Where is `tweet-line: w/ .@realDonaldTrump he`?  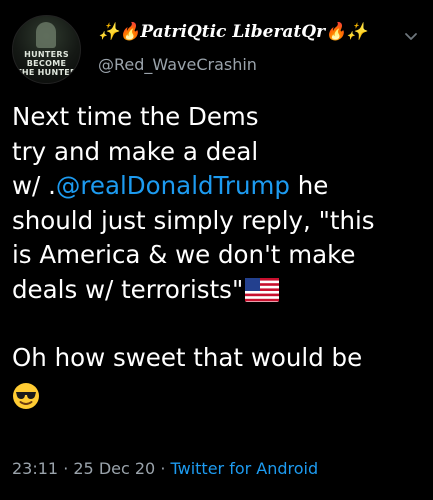 tweet-line: w/ .@realDonaldTrump he is located at coordinates (217, 186).